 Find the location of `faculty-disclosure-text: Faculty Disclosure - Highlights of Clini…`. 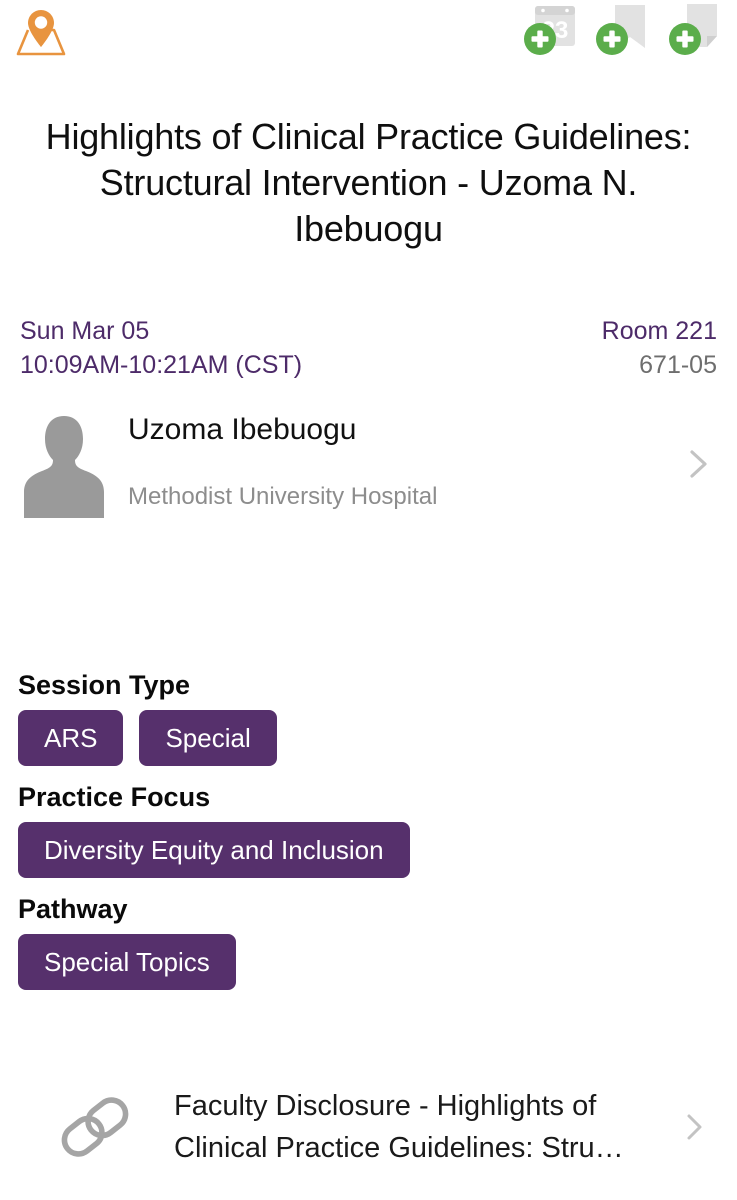

faculty-disclosure-text: Faculty Disclosure - Highlights of Clini… is located at coordinates (399, 1127).